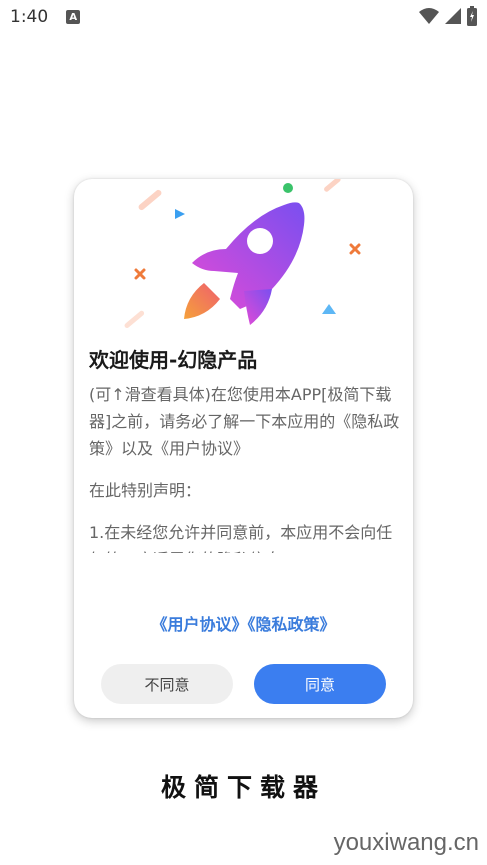 This screenshot has width=487, height=865. What do you see at coordinates (199, 624) in the screenshot?
I see `user-agreement-link: 《用户协议》` at bounding box center [199, 624].